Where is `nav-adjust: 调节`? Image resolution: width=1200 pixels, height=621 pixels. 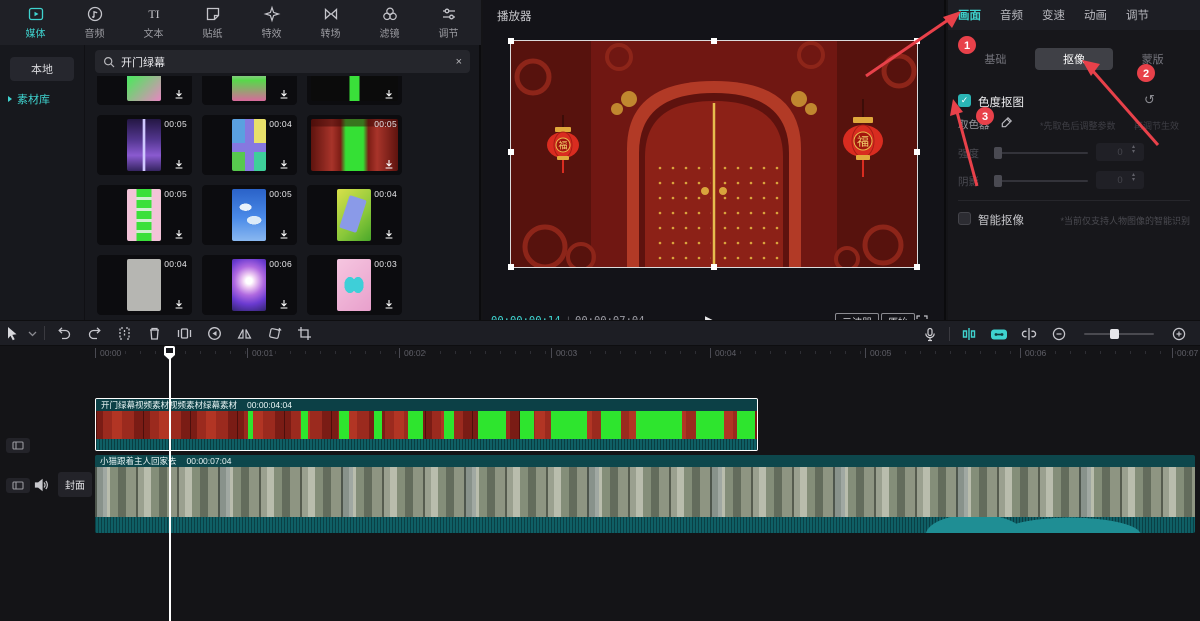 nav-adjust: 调节 is located at coordinates (448, 22).